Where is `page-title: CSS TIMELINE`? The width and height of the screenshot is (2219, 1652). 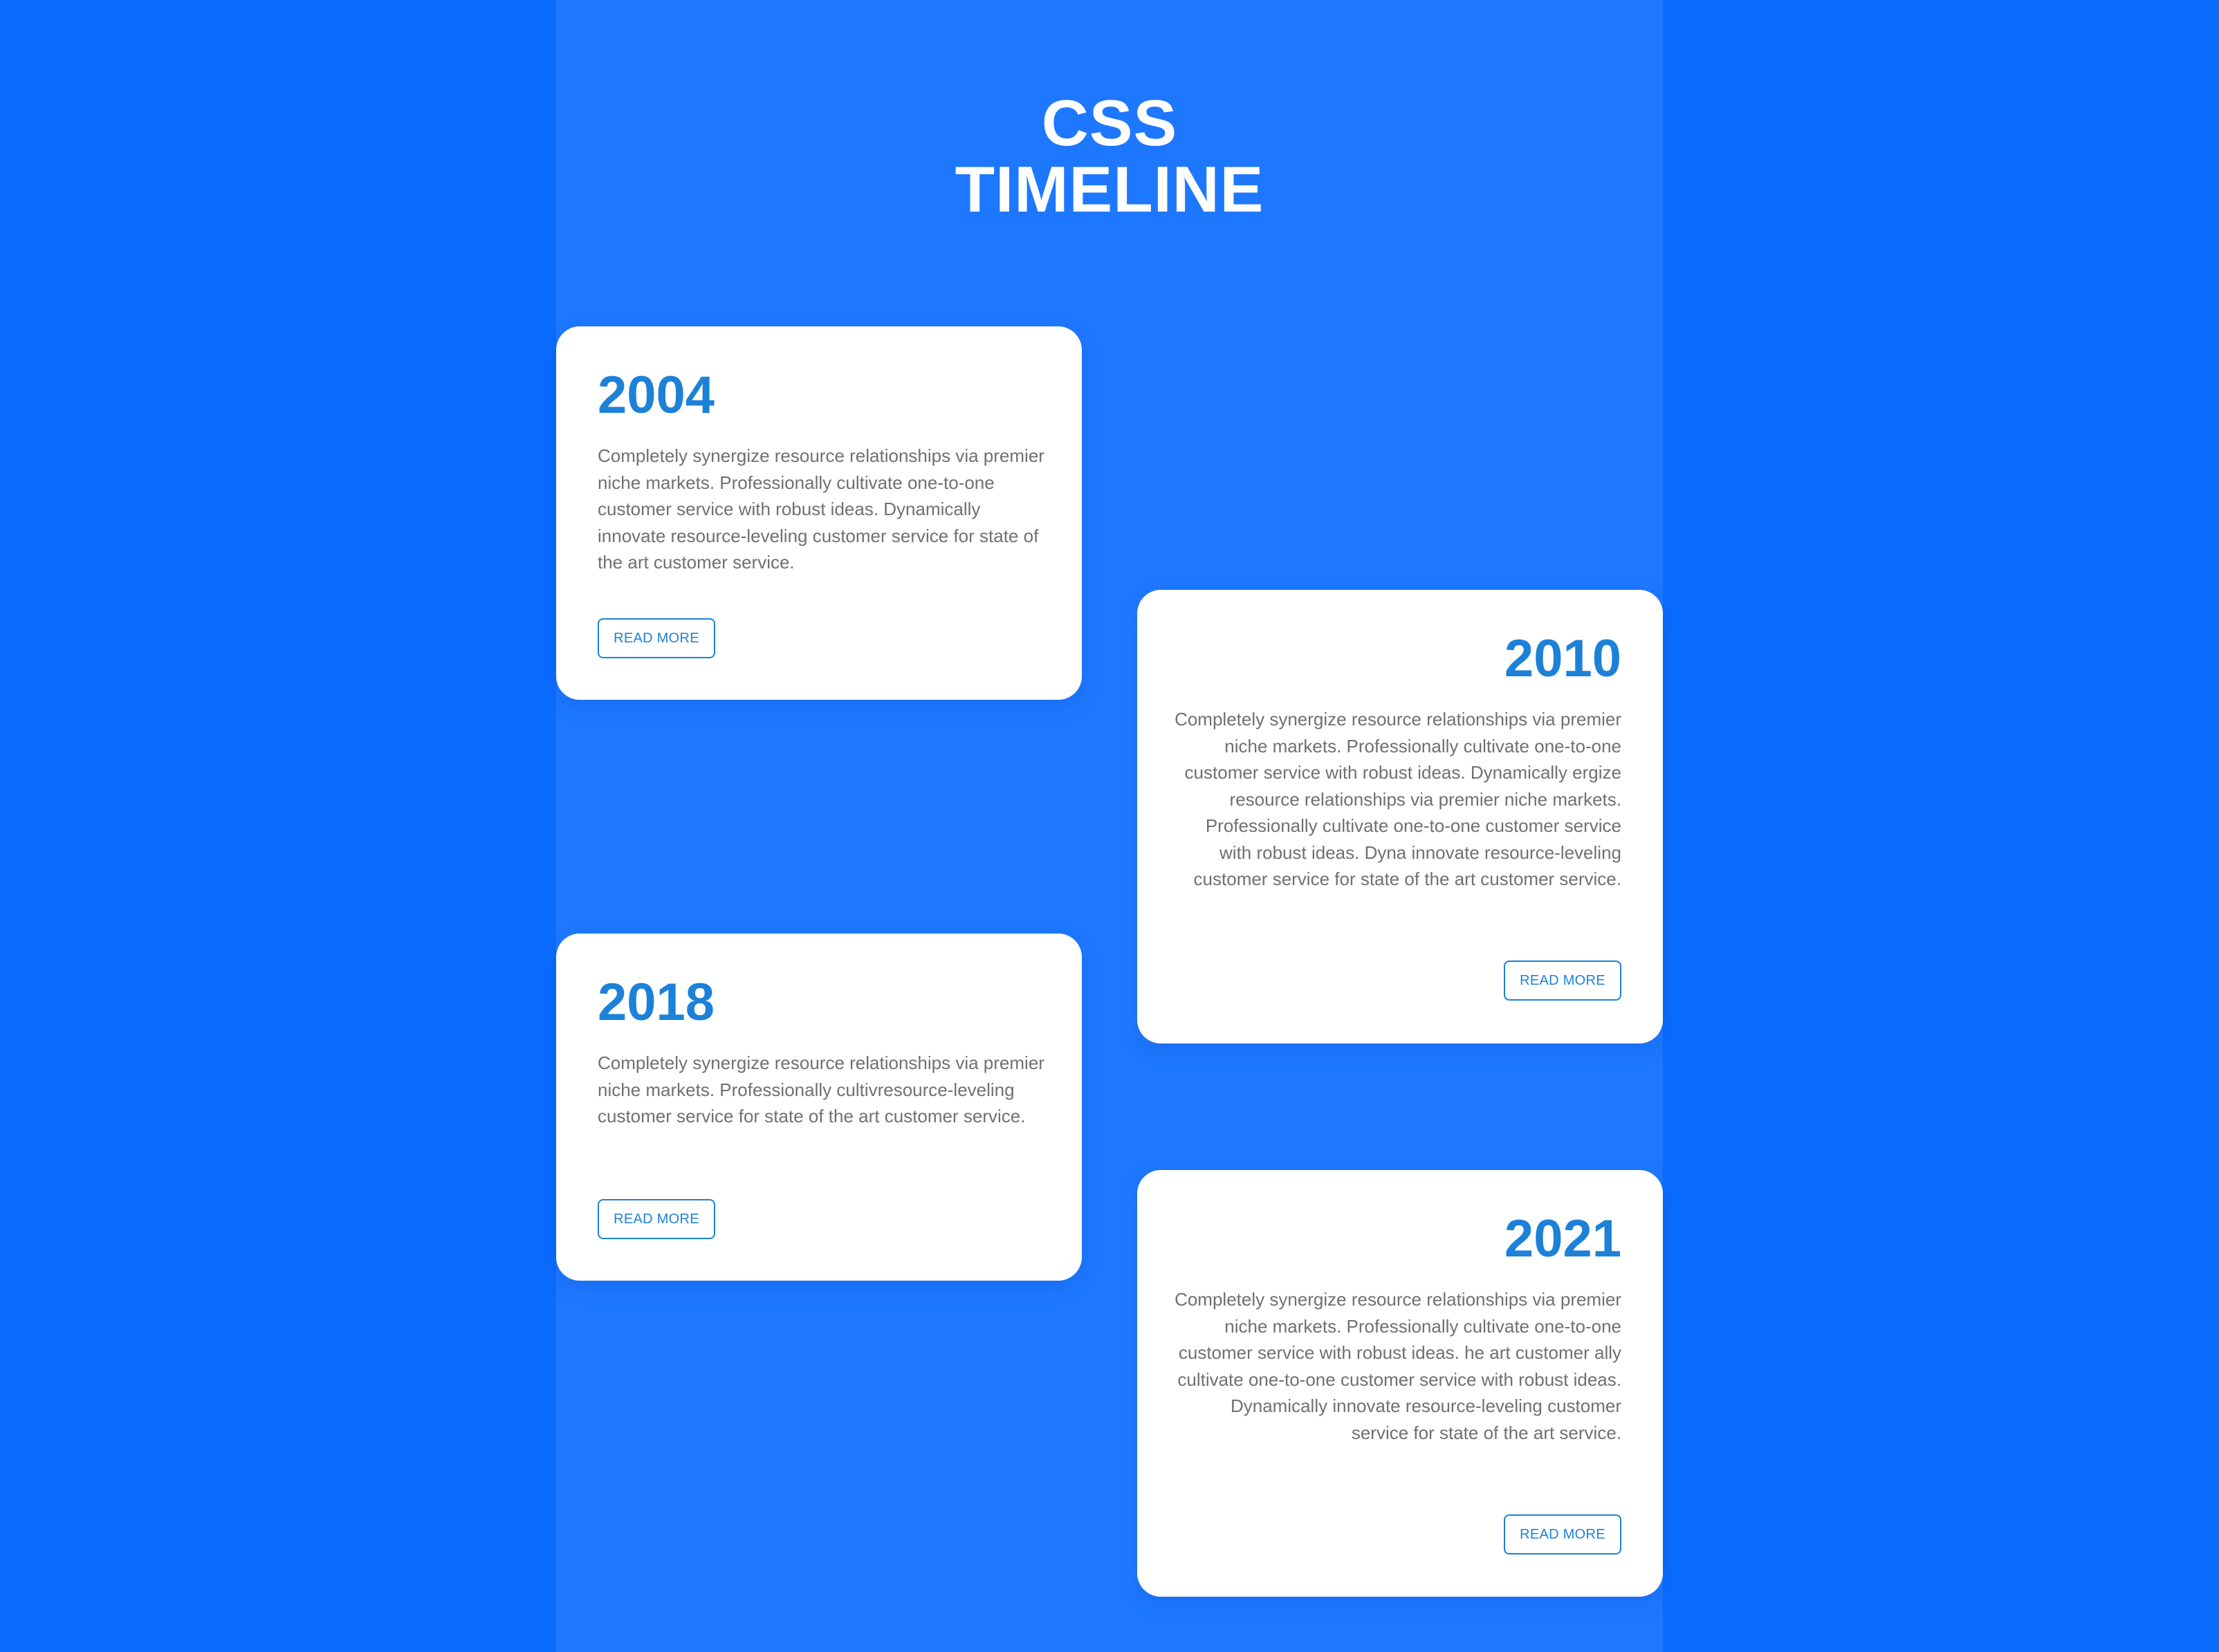 page-title: CSS TIMELINE is located at coordinates (1109, 156).